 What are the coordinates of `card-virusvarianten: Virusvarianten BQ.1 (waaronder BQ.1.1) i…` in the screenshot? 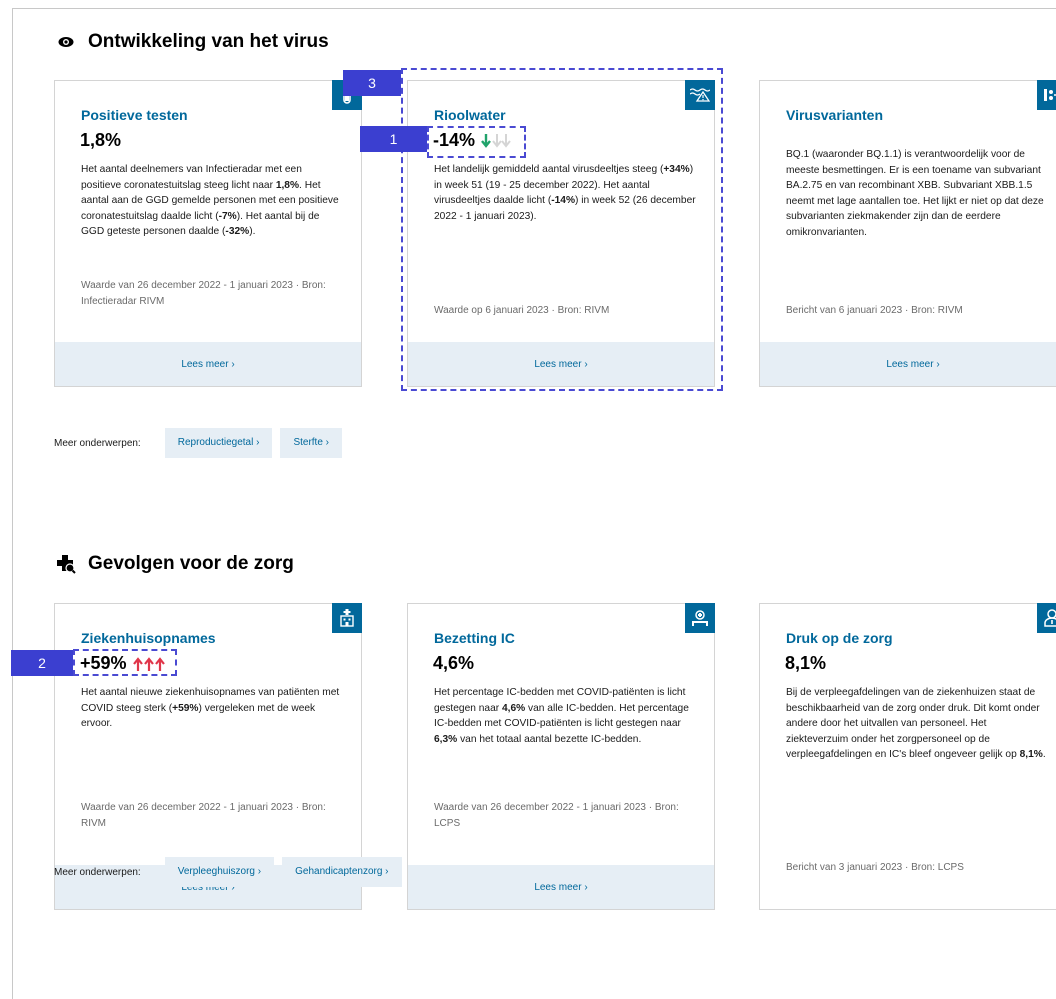 It's located at (907, 233).